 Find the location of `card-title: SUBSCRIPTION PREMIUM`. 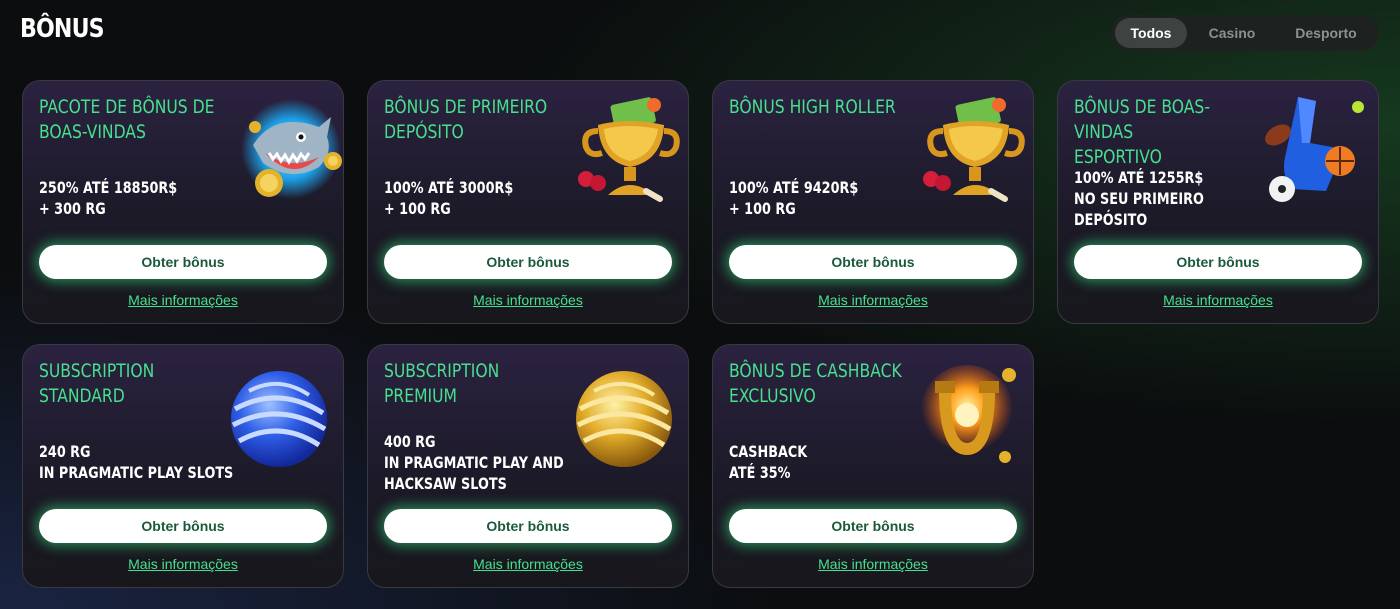

card-title: SUBSCRIPTION PREMIUM is located at coordinates (442, 383).